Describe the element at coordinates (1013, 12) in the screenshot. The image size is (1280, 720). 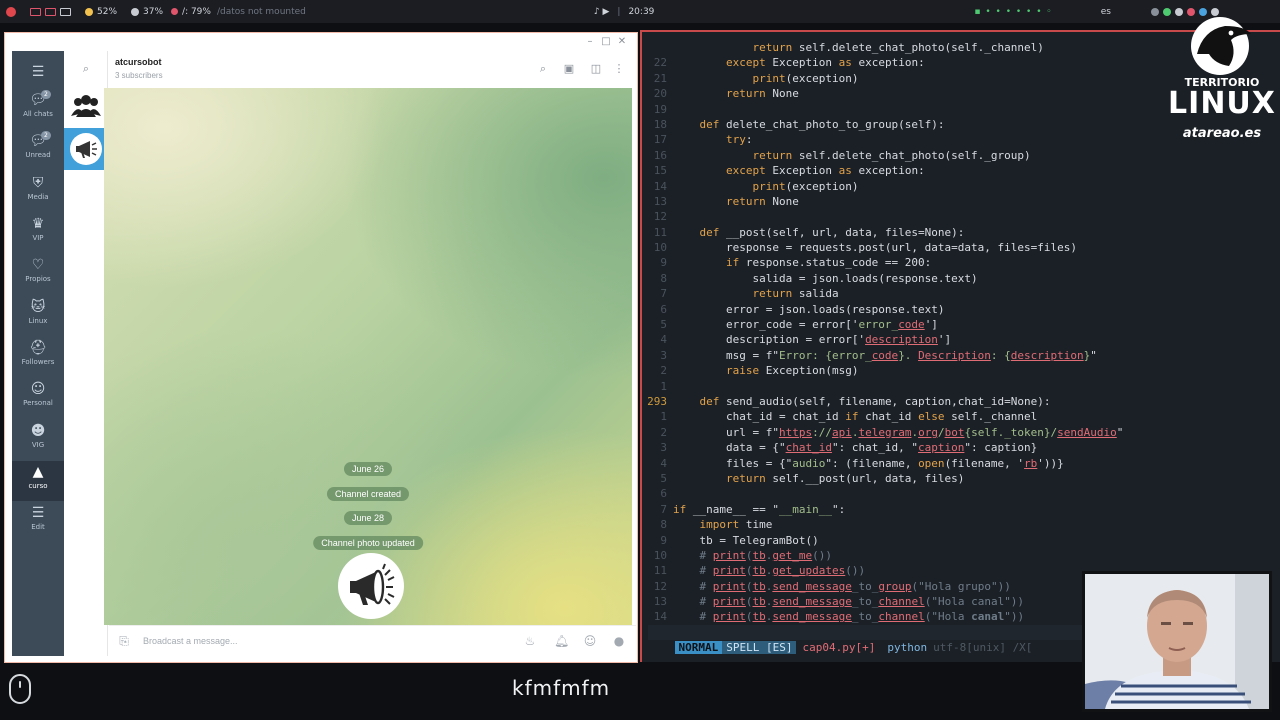
I see `workspaces-indicator: ▪ • • • • • • ◦` at that location.